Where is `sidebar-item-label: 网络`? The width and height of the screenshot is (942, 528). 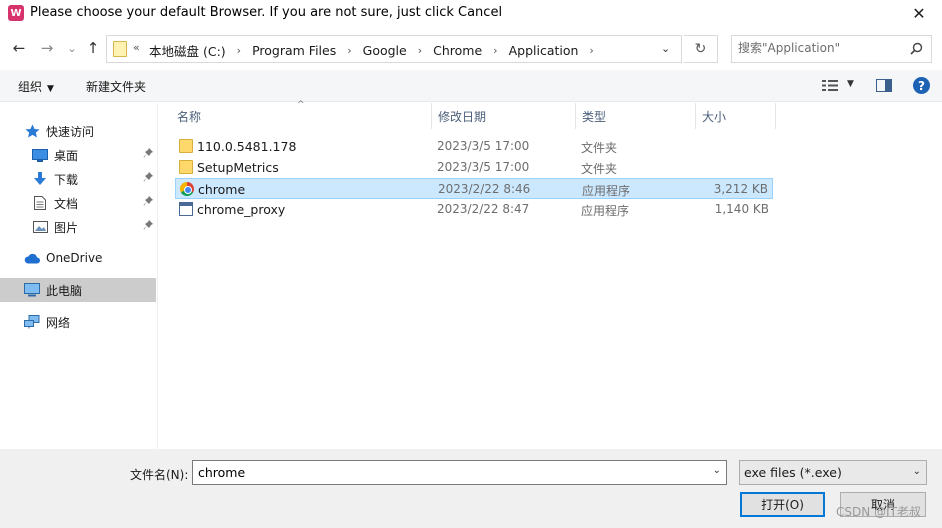 sidebar-item-label: 网络 is located at coordinates (58, 322).